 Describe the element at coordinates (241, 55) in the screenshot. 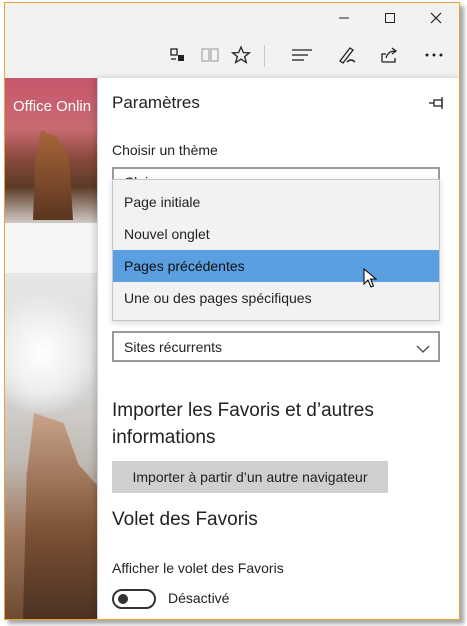

I see `favorites-star-icon` at that location.